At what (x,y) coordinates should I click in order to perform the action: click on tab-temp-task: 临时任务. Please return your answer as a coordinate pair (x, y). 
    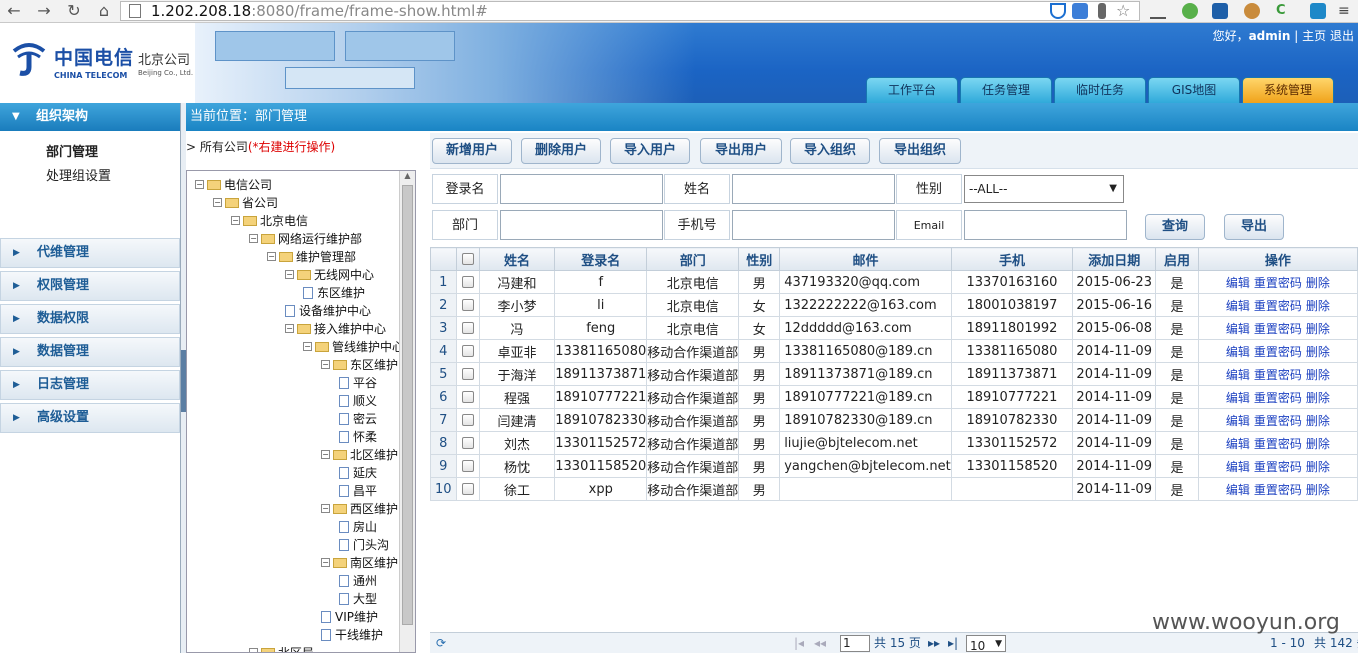
    Looking at the image, I should click on (1100, 90).